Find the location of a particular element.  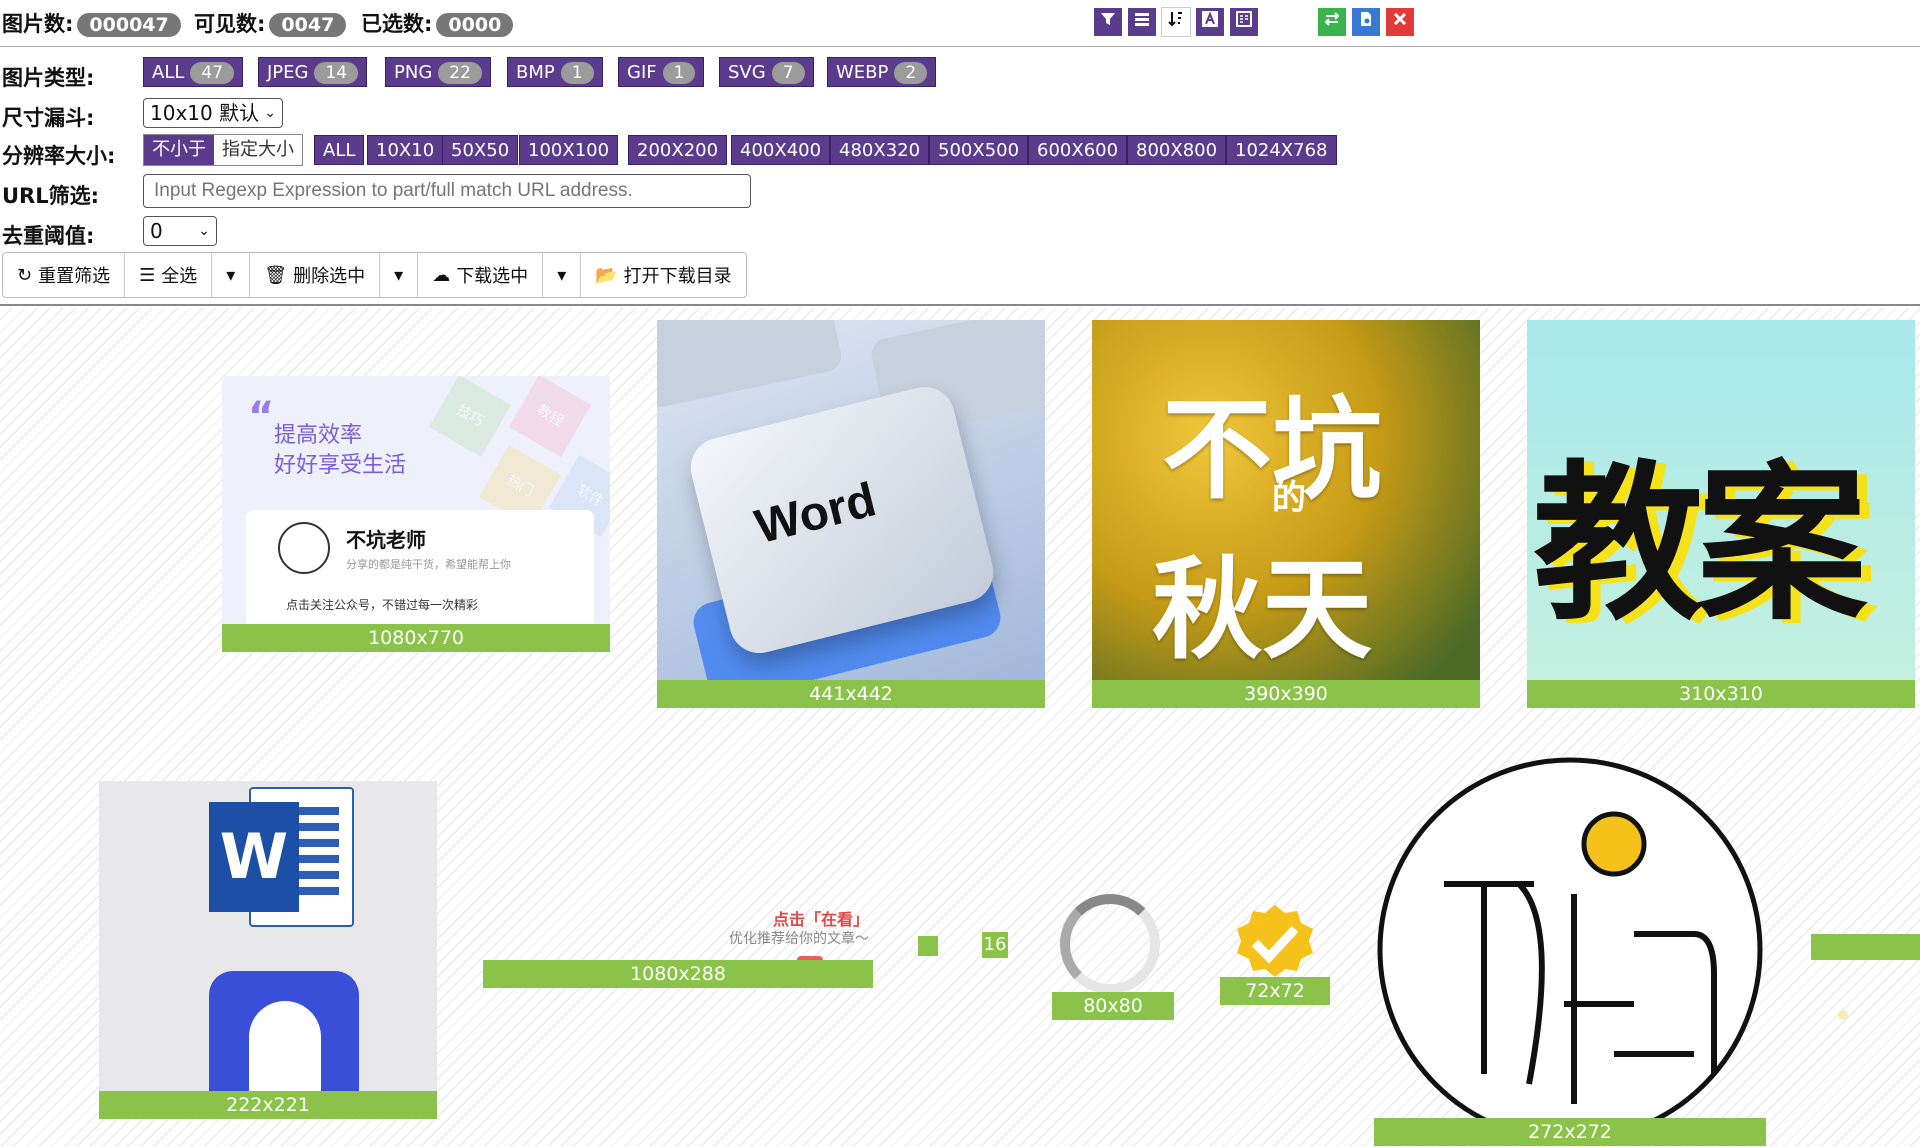

top-status-bar: 图片数: 000047 可见数: 0047 已选数: 0000 is located at coordinates (960, 23).